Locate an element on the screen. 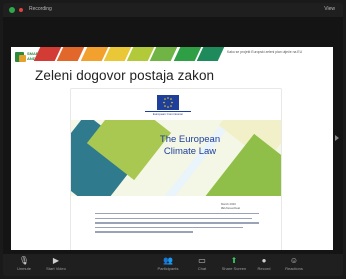 This screenshot has width=346, height=279. share-screen-button: ⬆ Share Screen is located at coordinates (234, 263).